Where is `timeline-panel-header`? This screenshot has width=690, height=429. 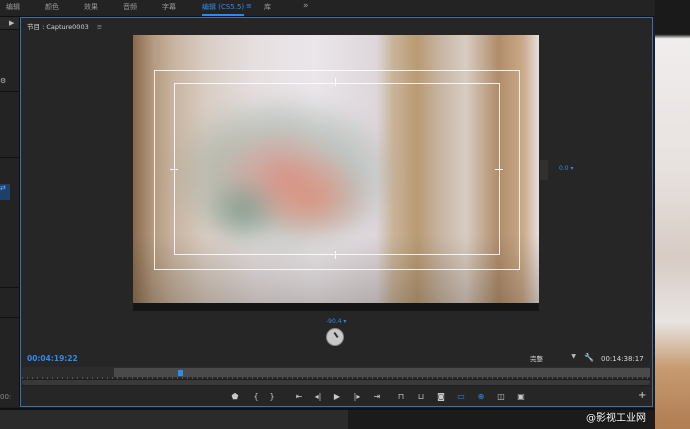 timeline-panel-header is located at coordinates (174, 419).